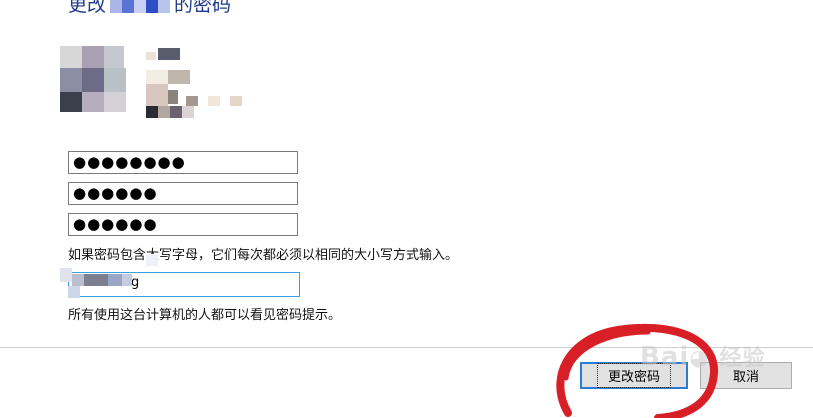  I want to click on confirm-password-input: ●●●●●●, so click(183, 224).